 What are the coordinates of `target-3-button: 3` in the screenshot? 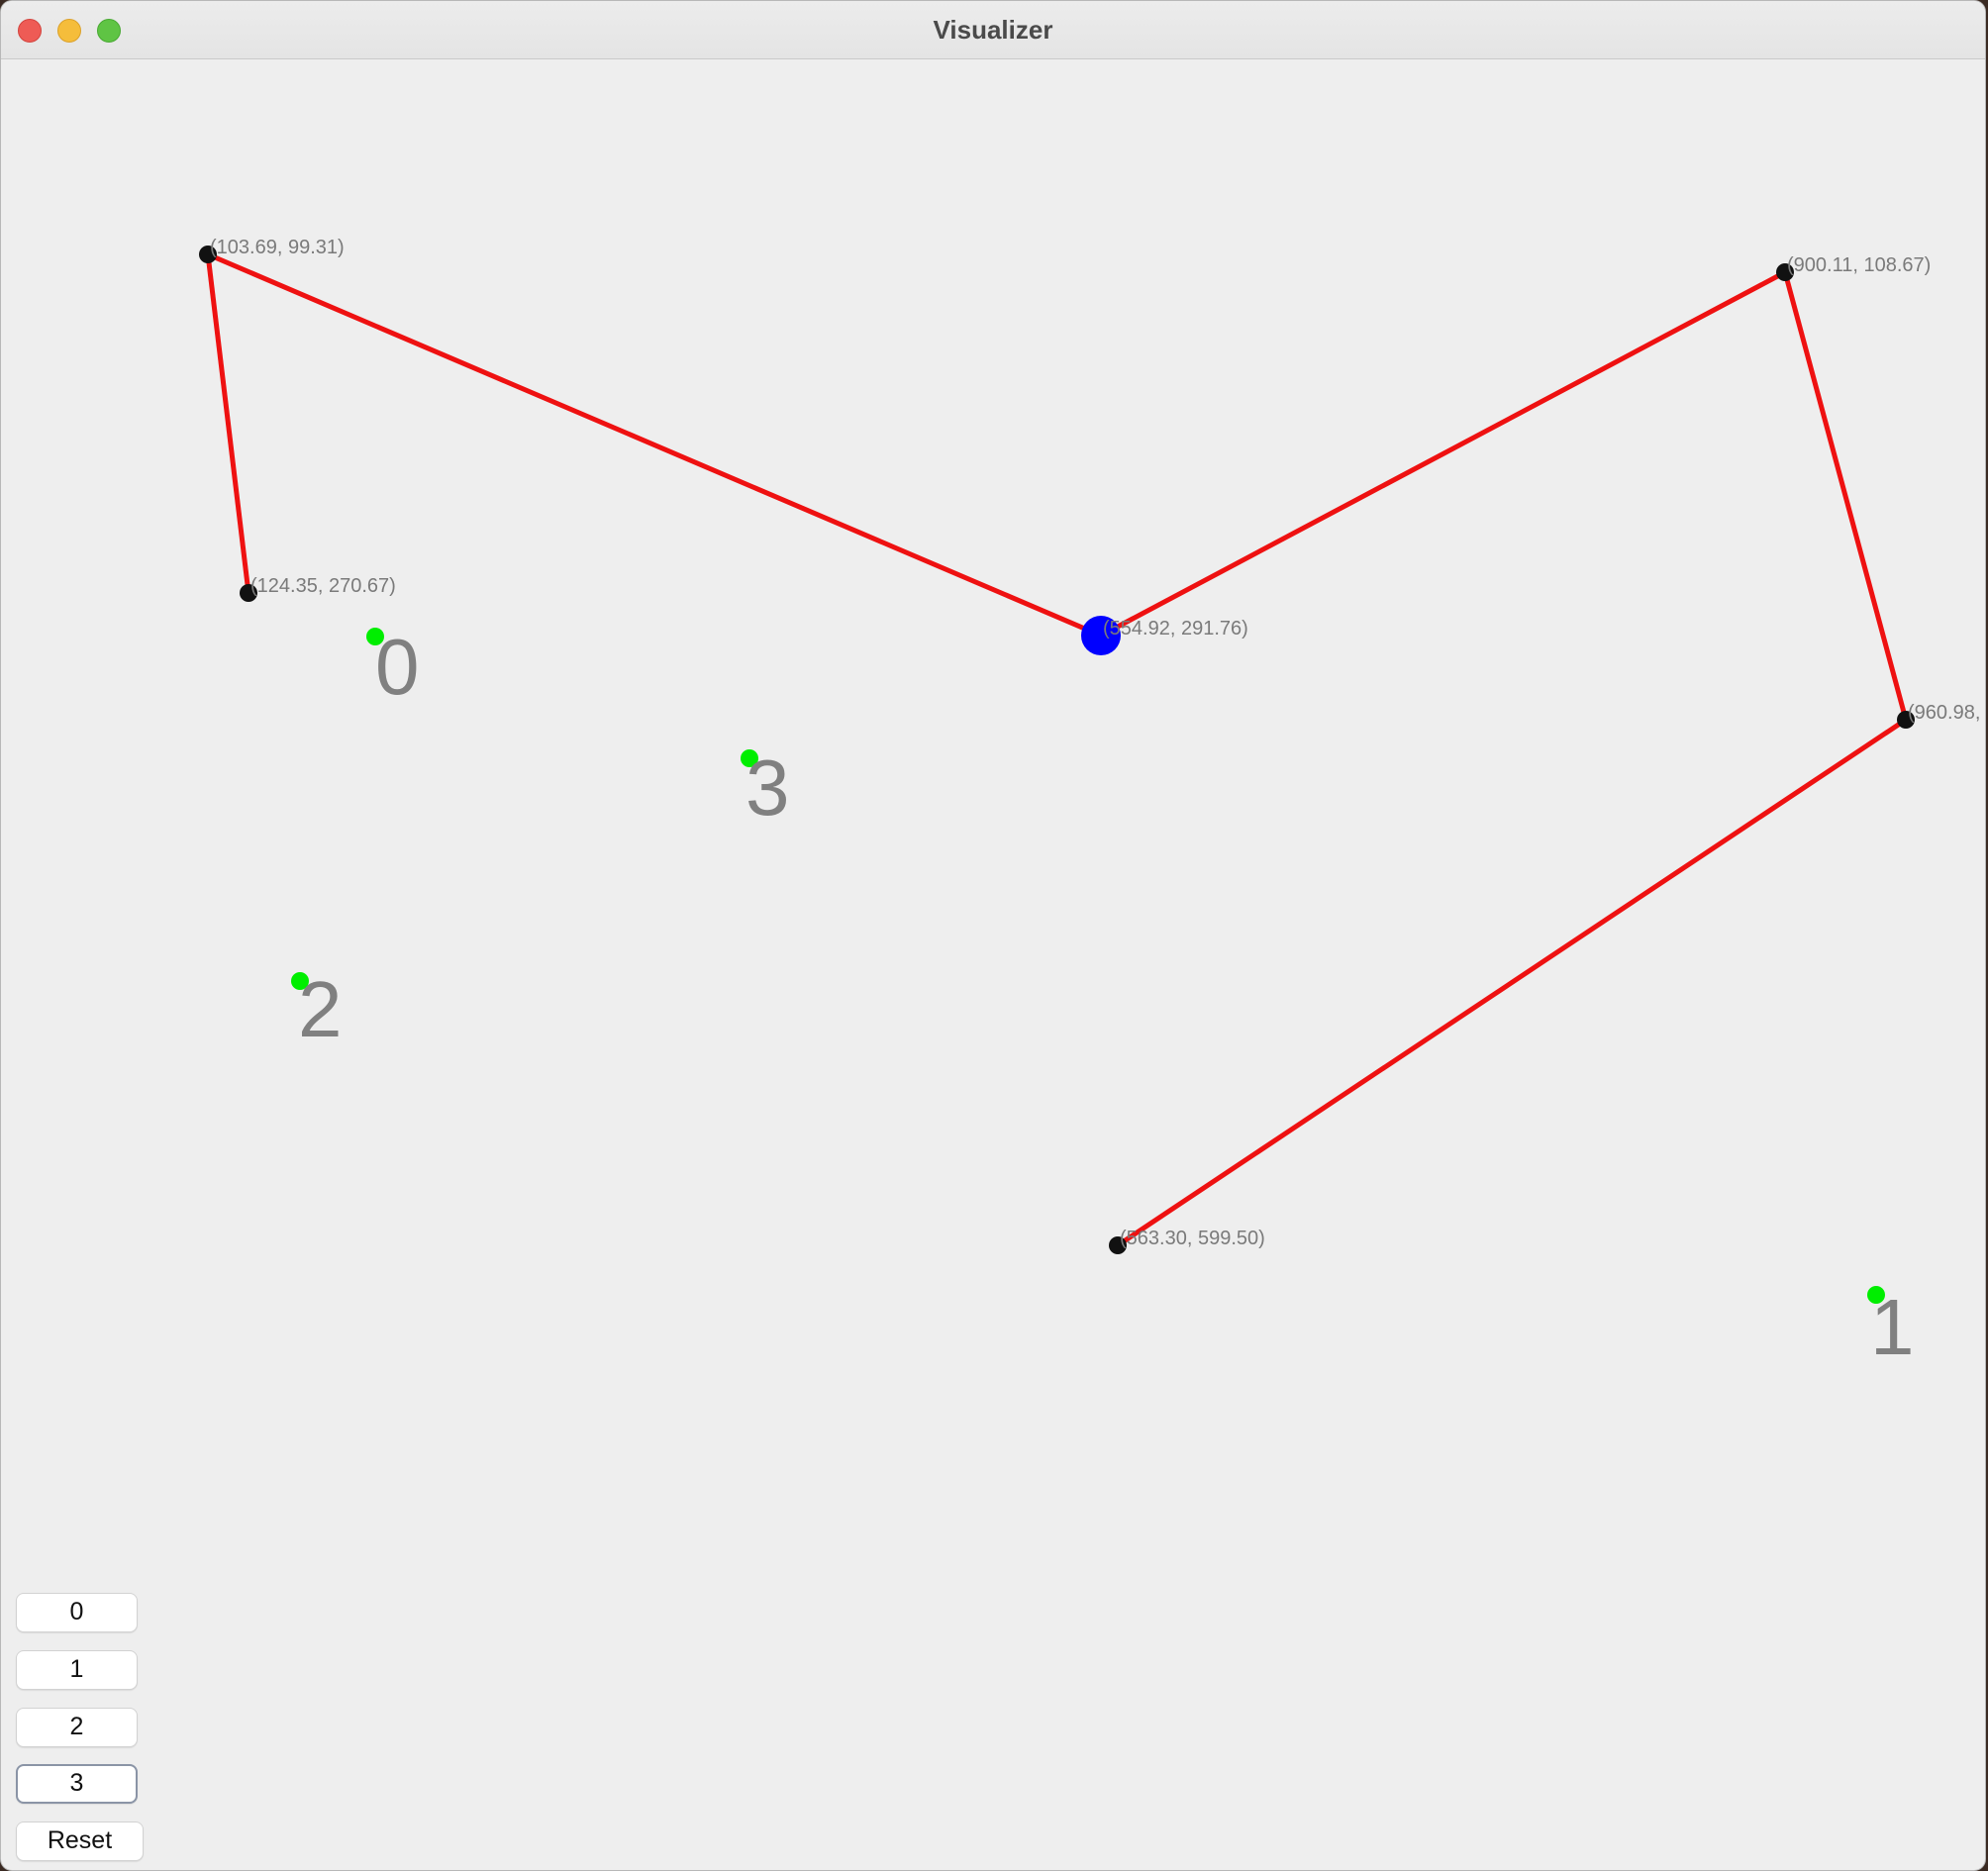 It's located at (77, 1784).